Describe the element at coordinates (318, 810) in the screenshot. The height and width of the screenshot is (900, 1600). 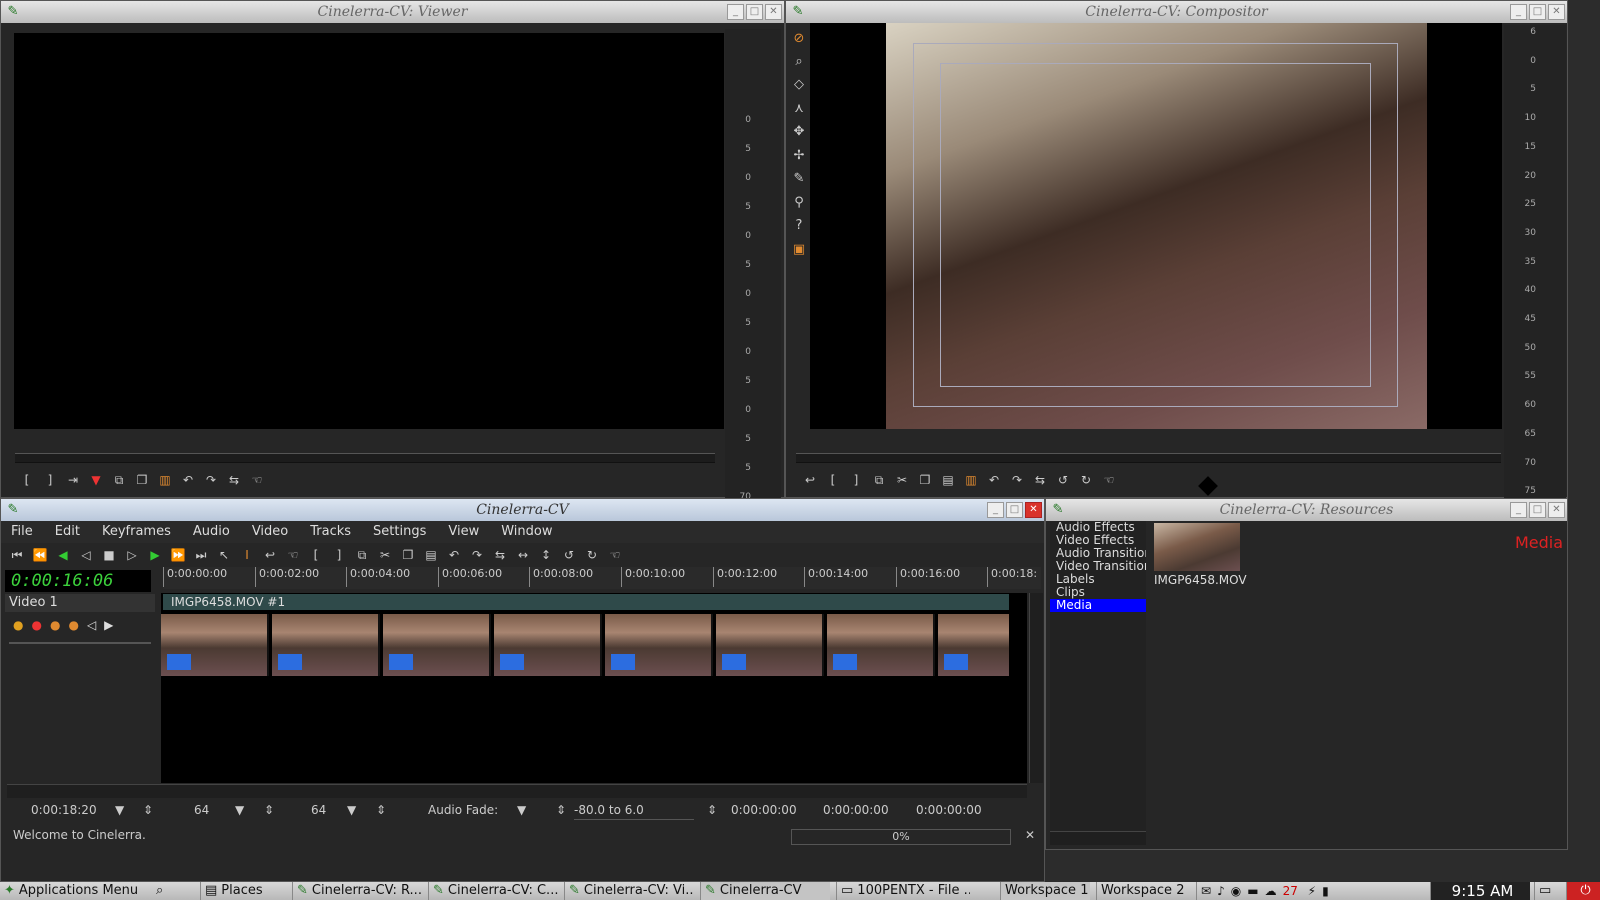
I see `amp-zoom-field: 64` at that location.